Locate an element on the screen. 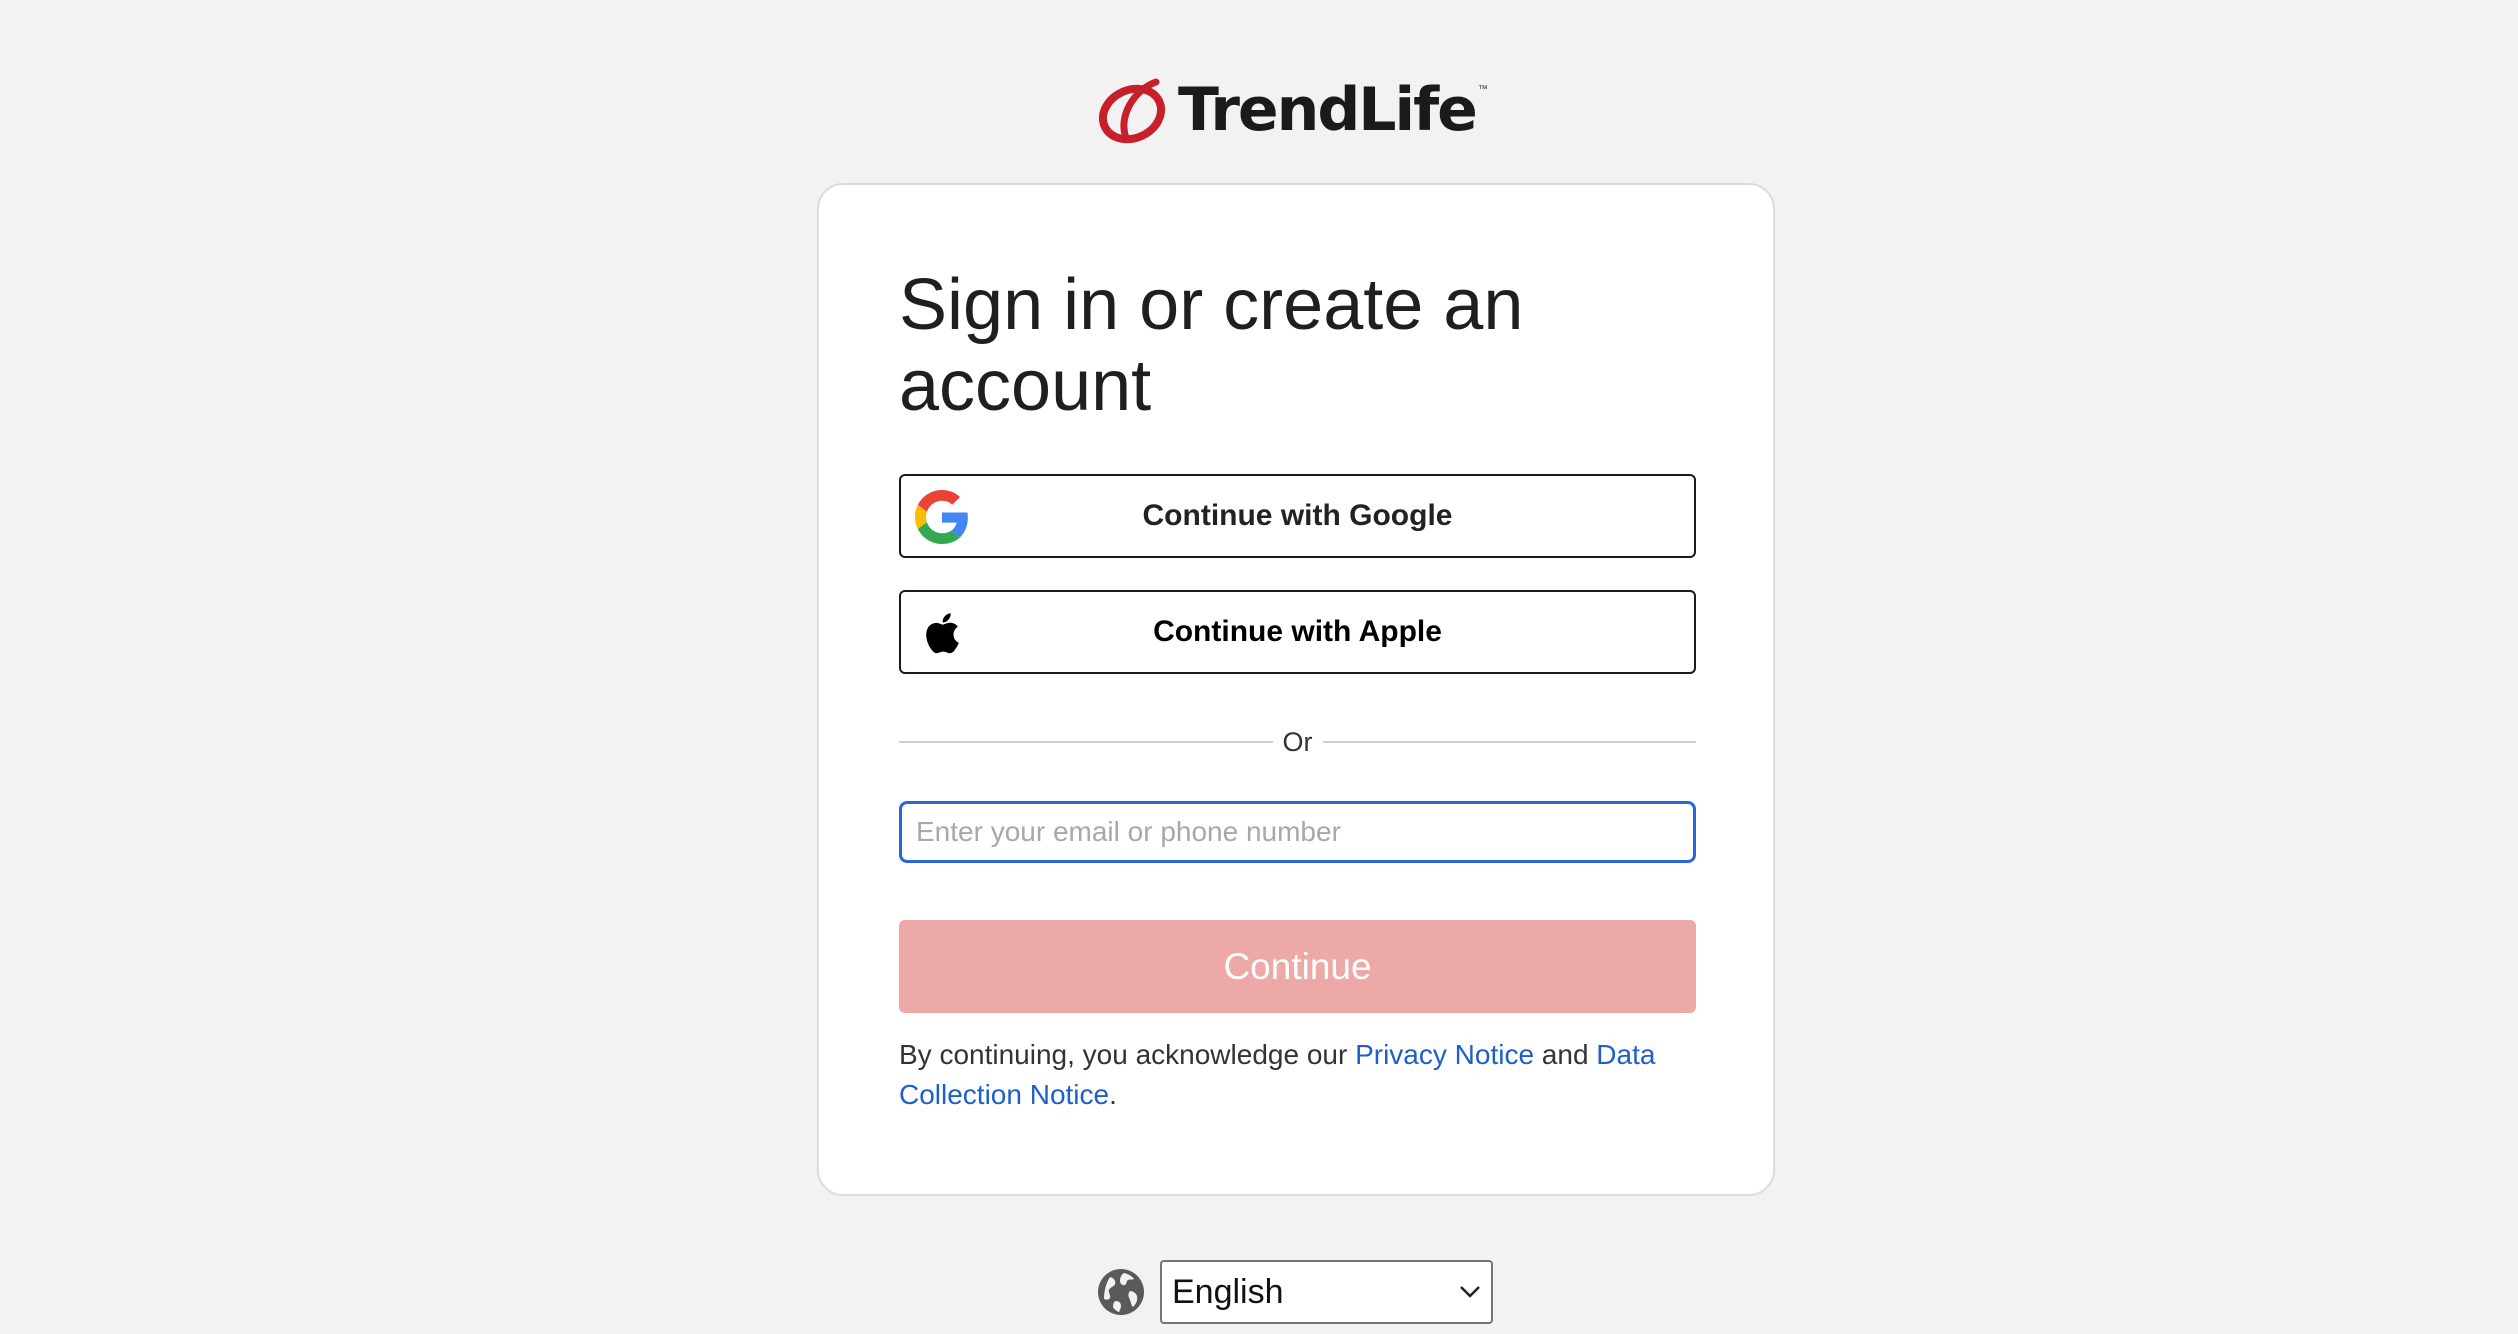 This screenshot has height=1334, width=2518. trendlife-logo-mark-icon is located at coordinates (1132, 111).